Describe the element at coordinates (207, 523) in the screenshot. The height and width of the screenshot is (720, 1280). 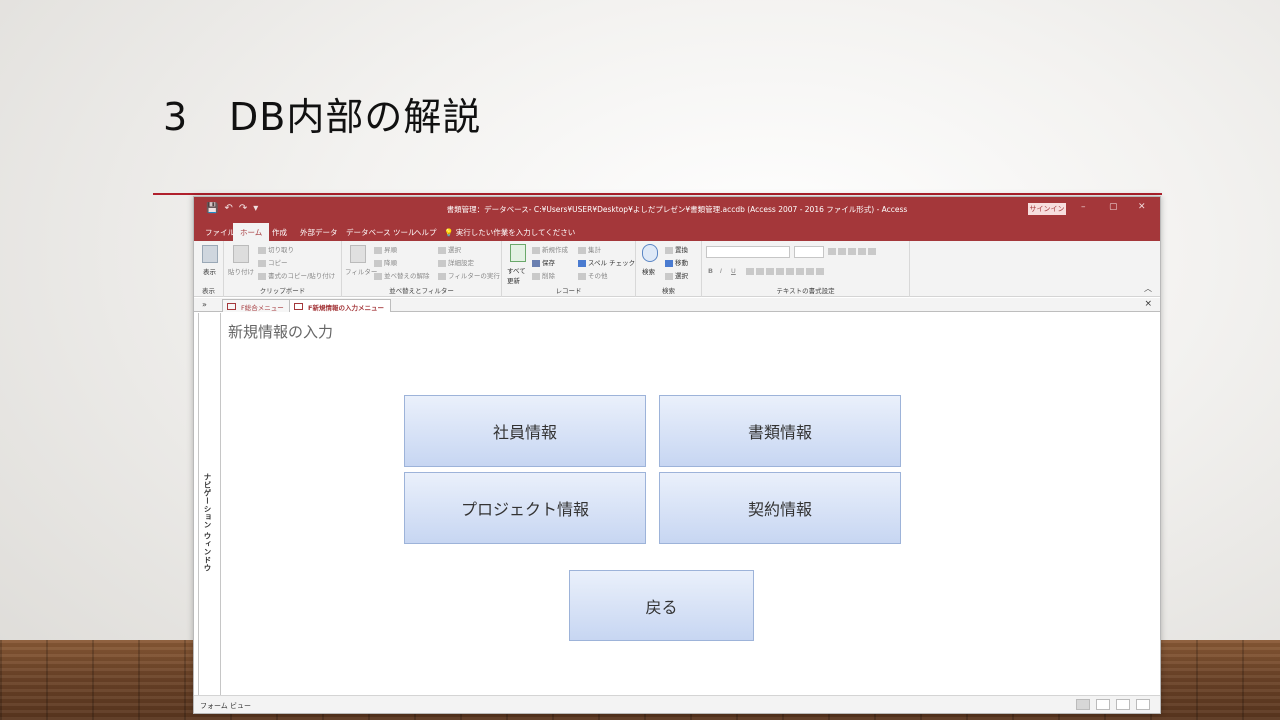
I see `navigation-pane-label: ナビゲーション ウィンドウ` at that location.